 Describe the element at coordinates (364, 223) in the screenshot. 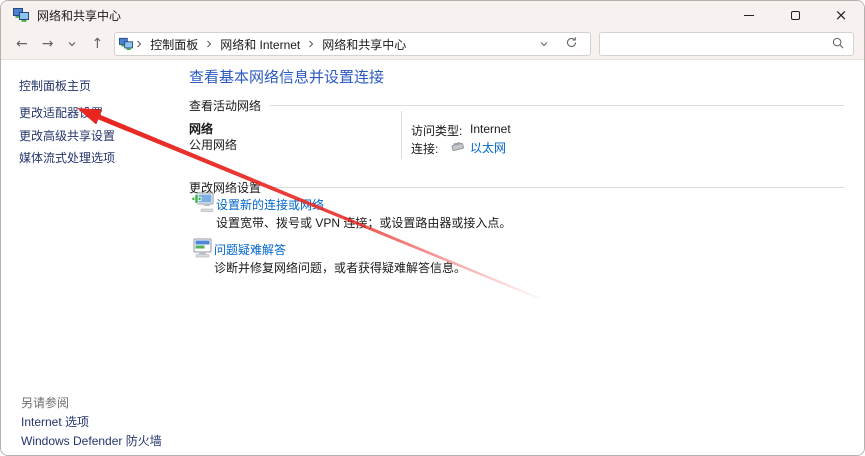

I see `setup-new-connection-description: 设置宽带、拨号或 VPN 连接；或设置路由器或接入点。` at that location.